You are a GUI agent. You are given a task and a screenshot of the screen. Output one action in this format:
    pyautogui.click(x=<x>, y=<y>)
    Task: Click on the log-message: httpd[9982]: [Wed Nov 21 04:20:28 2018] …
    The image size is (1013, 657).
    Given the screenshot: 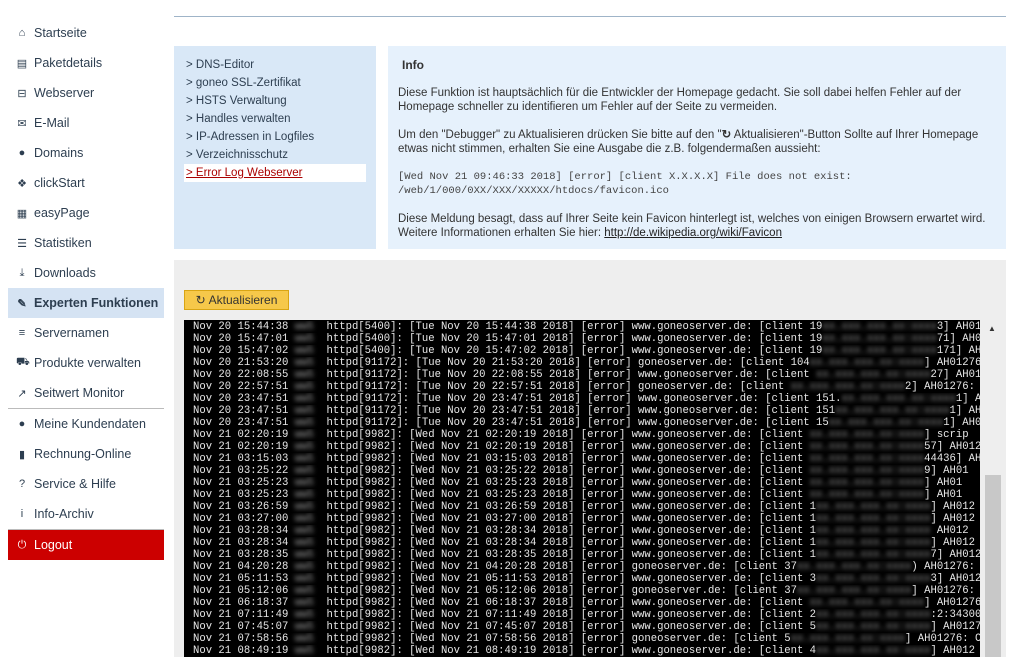 What is the action you would take?
    pyautogui.click(x=561, y=567)
    